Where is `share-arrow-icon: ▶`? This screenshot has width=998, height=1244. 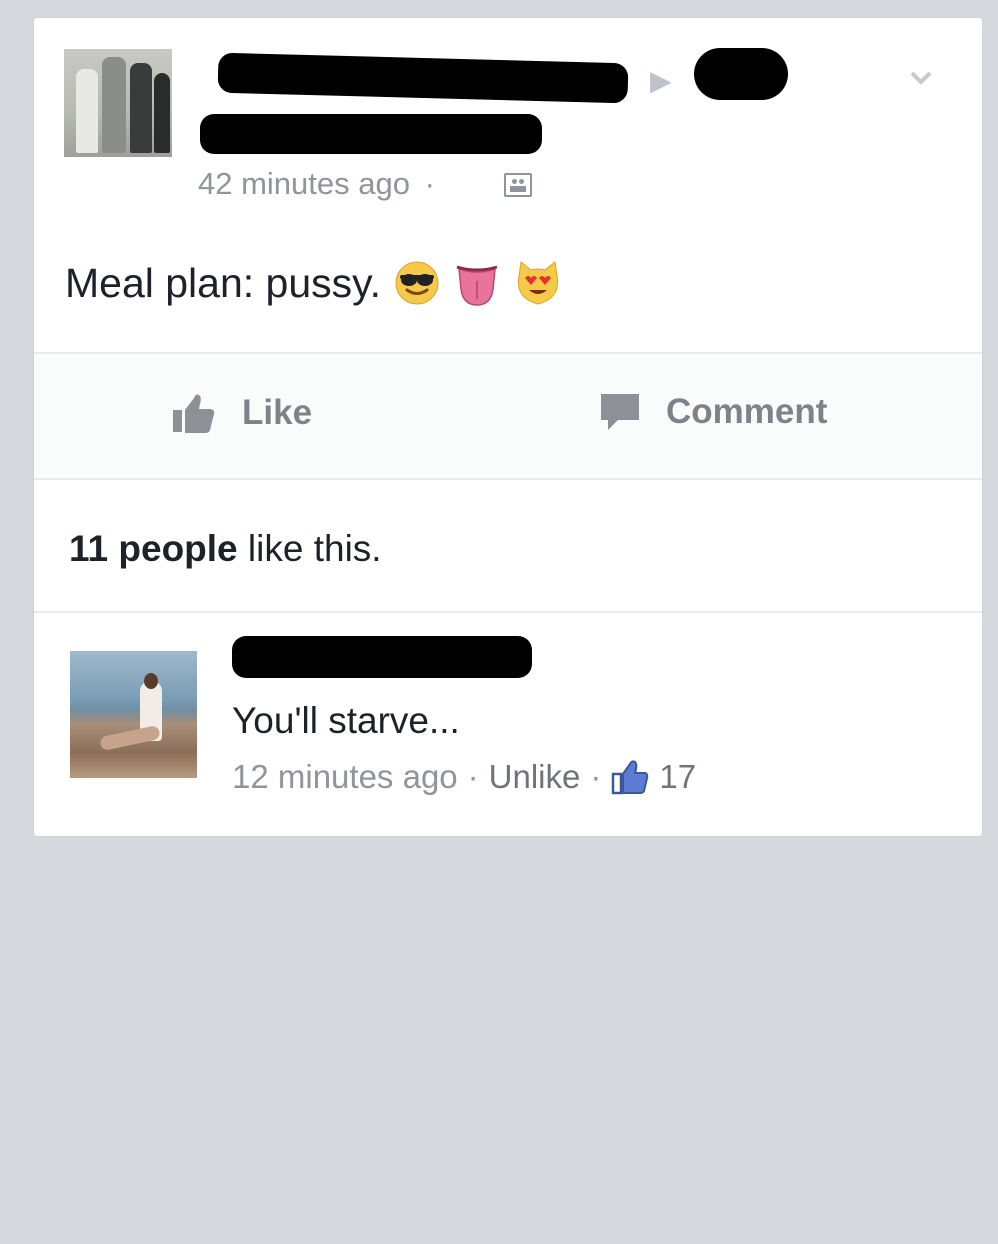
share-arrow-icon: ▶ is located at coordinates (661, 80).